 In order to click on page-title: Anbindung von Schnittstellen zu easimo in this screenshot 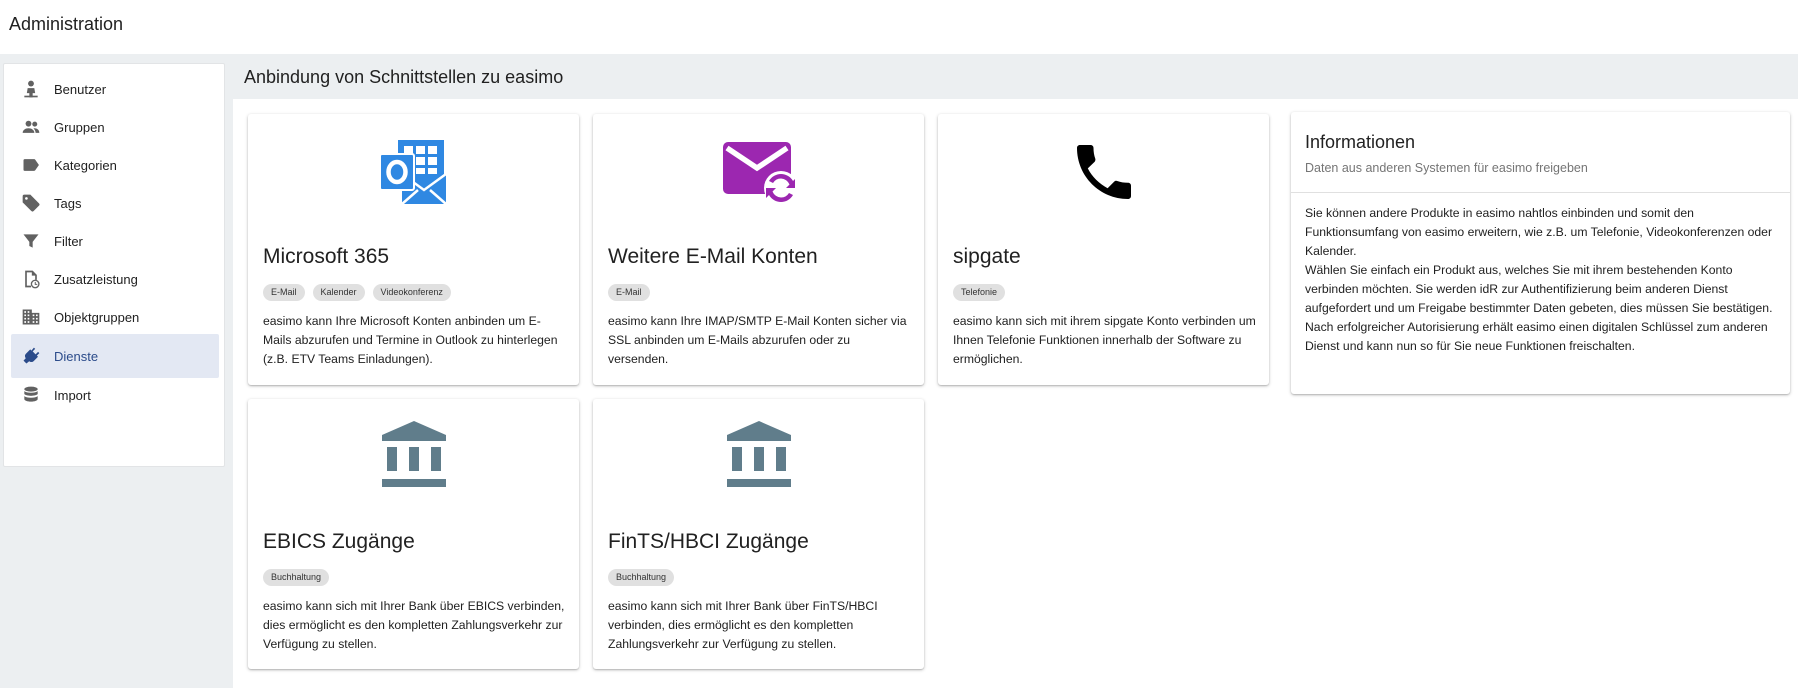, I will do `click(404, 77)`.